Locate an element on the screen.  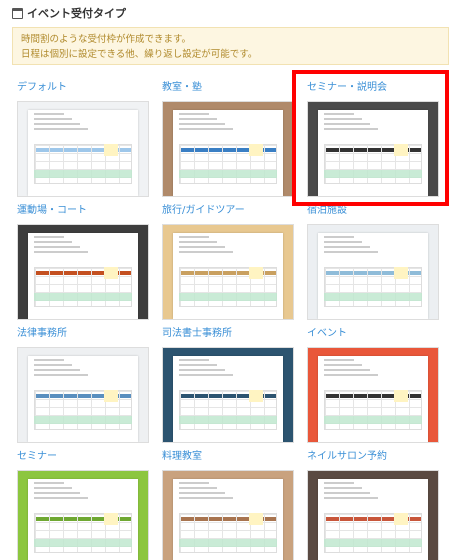
template-card: 教室・塾 is located at coordinates (228, 139).